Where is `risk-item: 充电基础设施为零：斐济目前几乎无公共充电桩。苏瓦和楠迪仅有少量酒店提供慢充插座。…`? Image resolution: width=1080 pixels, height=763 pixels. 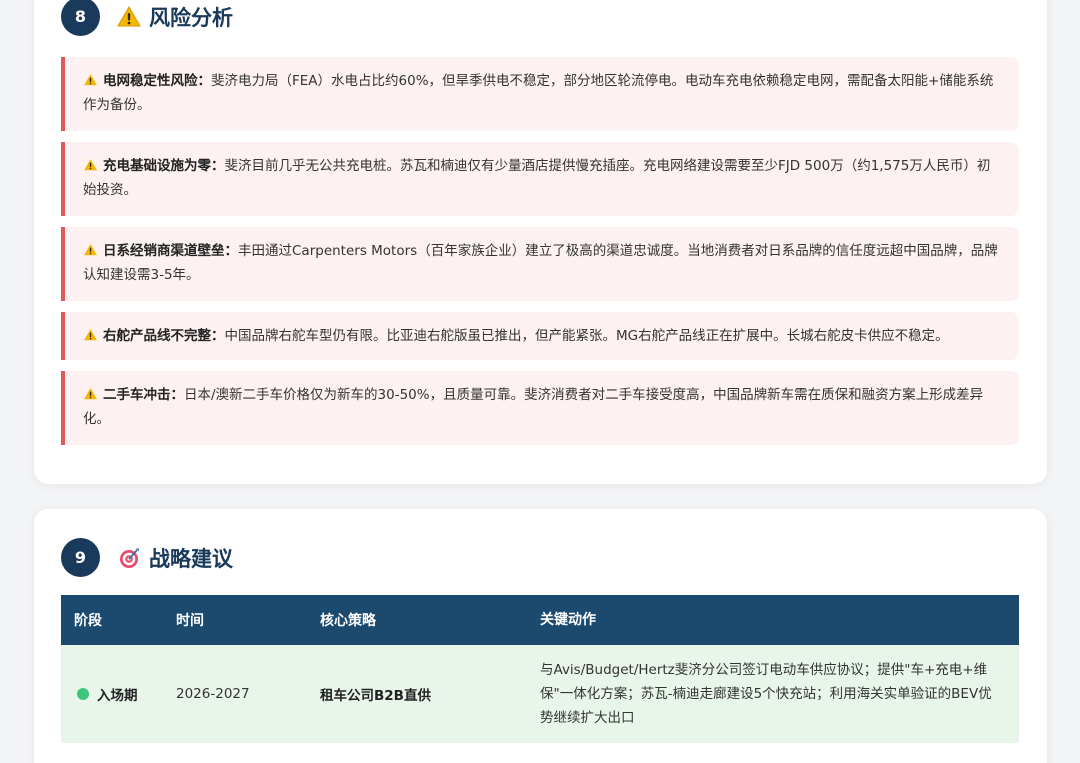 risk-item: 充电基础设施为零：斐济目前几乎无公共充电桩。苏瓦和楠迪仅有少量酒店提供慢充插座。… is located at coordinates (540, 179).